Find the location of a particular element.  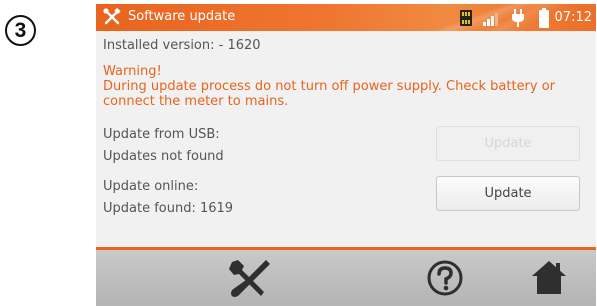

warning-text-line-2: connect the meter to mains. is located at coordinates (196, 101).